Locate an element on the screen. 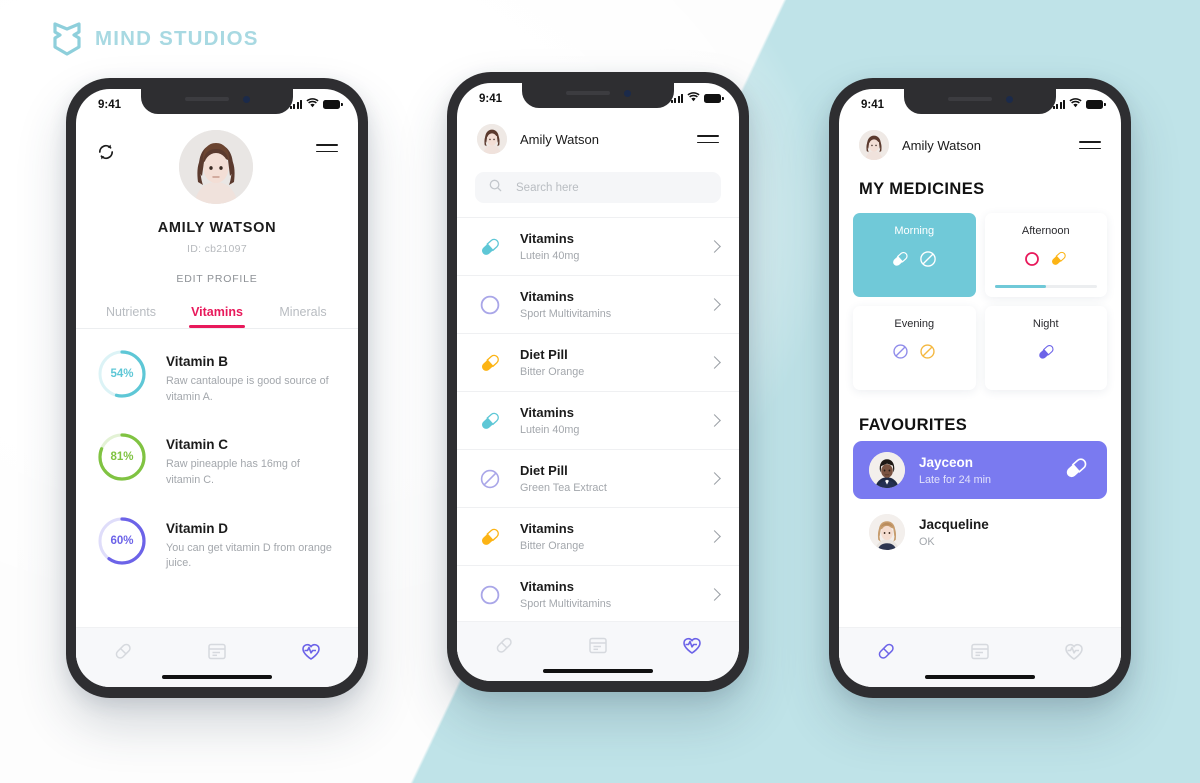 Image resolution: width=1200 pixels, height=783 pixels. list-item: Jayceon Late for 24 min is located at coordinates (980, 470).